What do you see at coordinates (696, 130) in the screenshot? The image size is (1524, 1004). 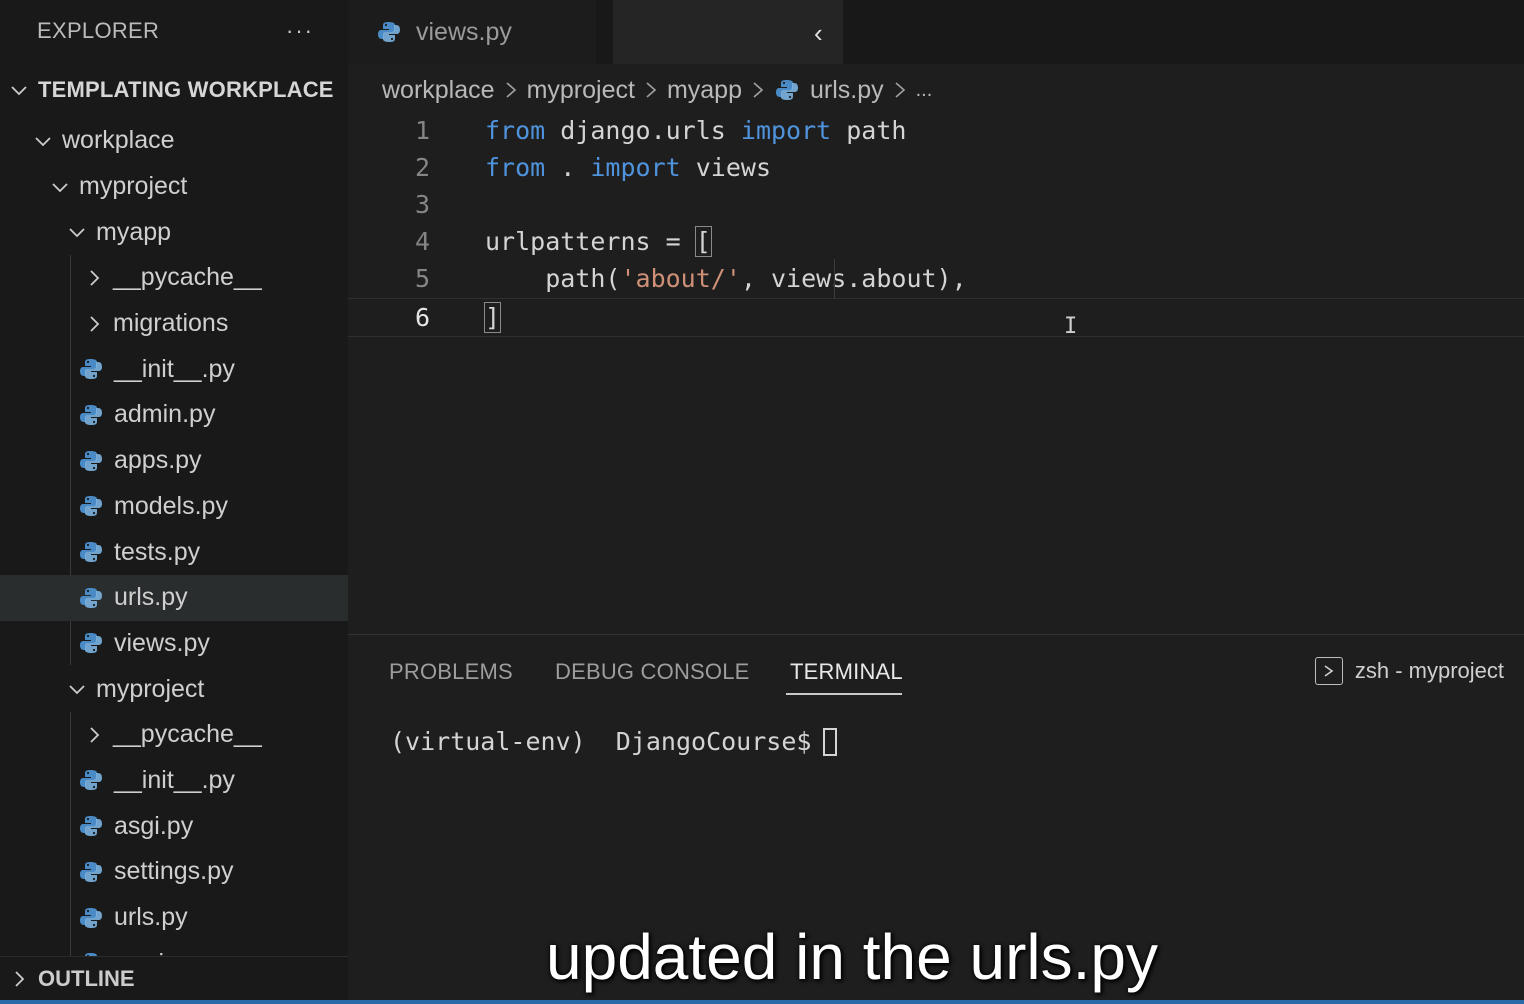 I see `code-text: from django.urls import path` at bounding box center [696, 130].